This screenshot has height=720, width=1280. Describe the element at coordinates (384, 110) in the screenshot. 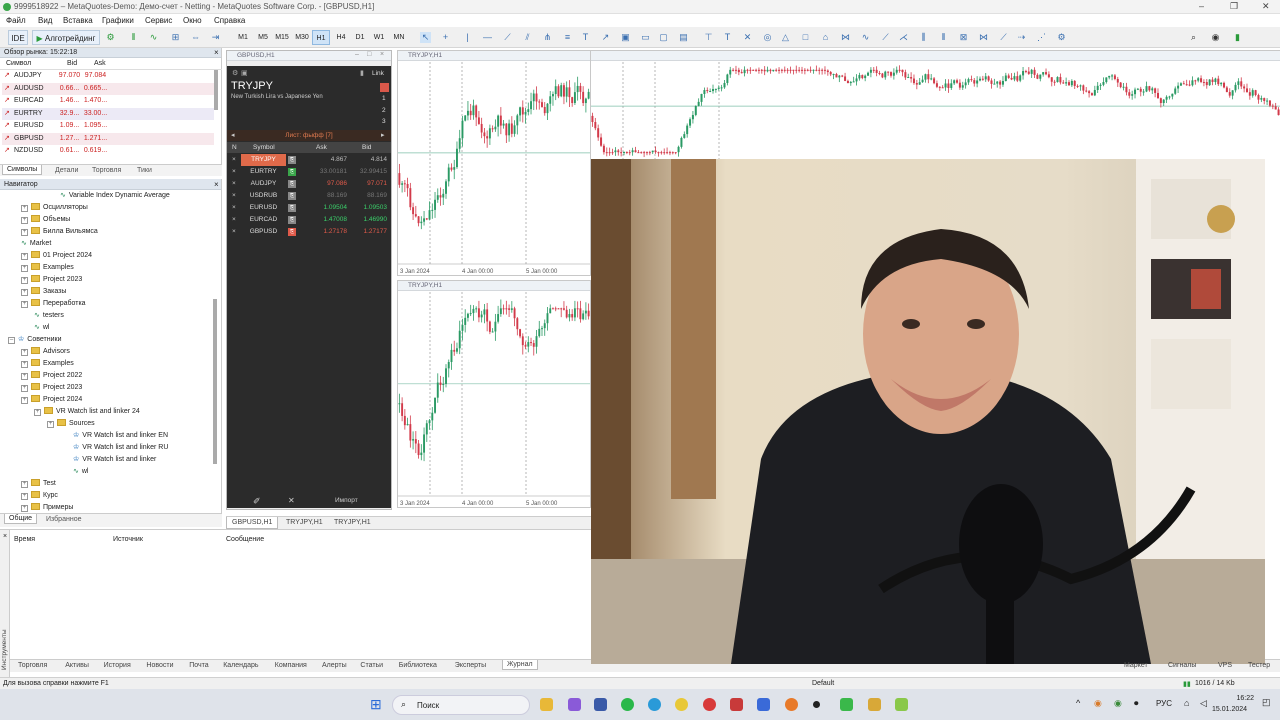

I see `list-number-2: 2` at that location.